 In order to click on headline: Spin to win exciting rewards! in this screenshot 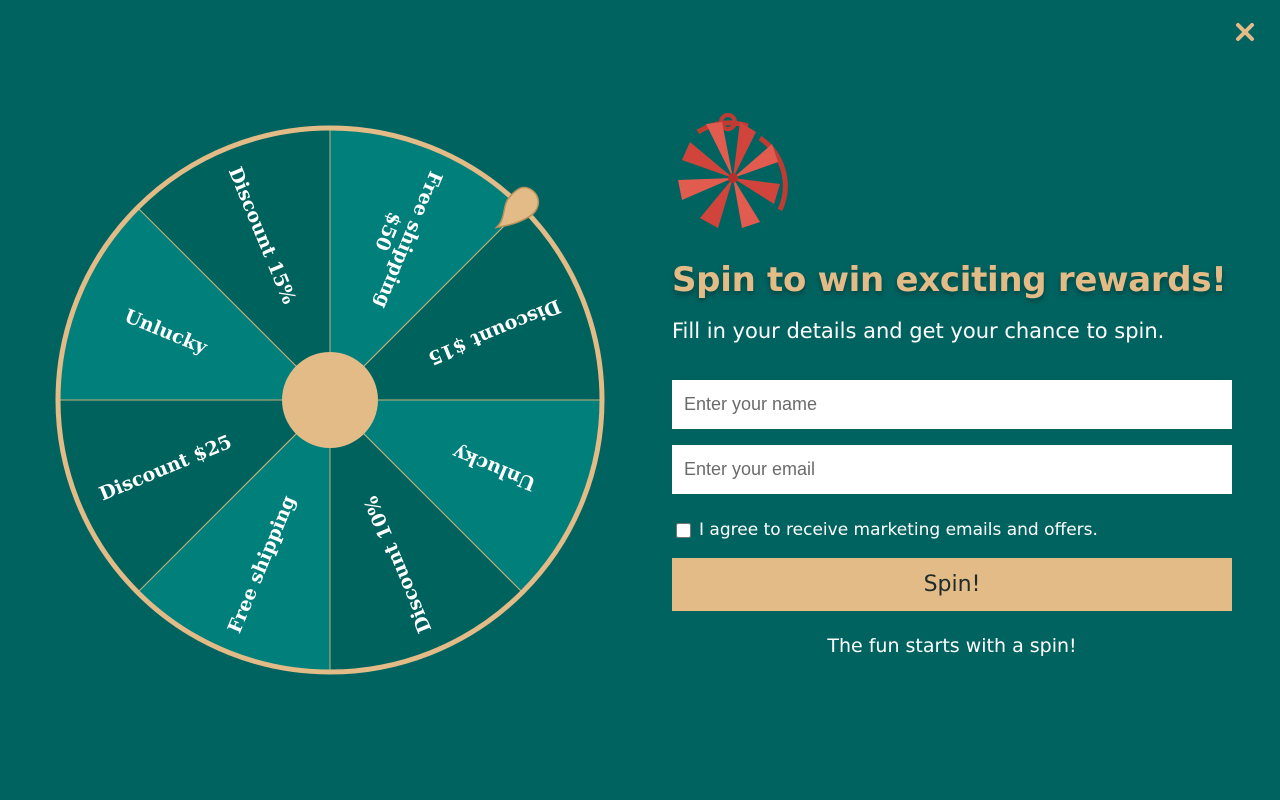, I will do `click(949, 280)`.